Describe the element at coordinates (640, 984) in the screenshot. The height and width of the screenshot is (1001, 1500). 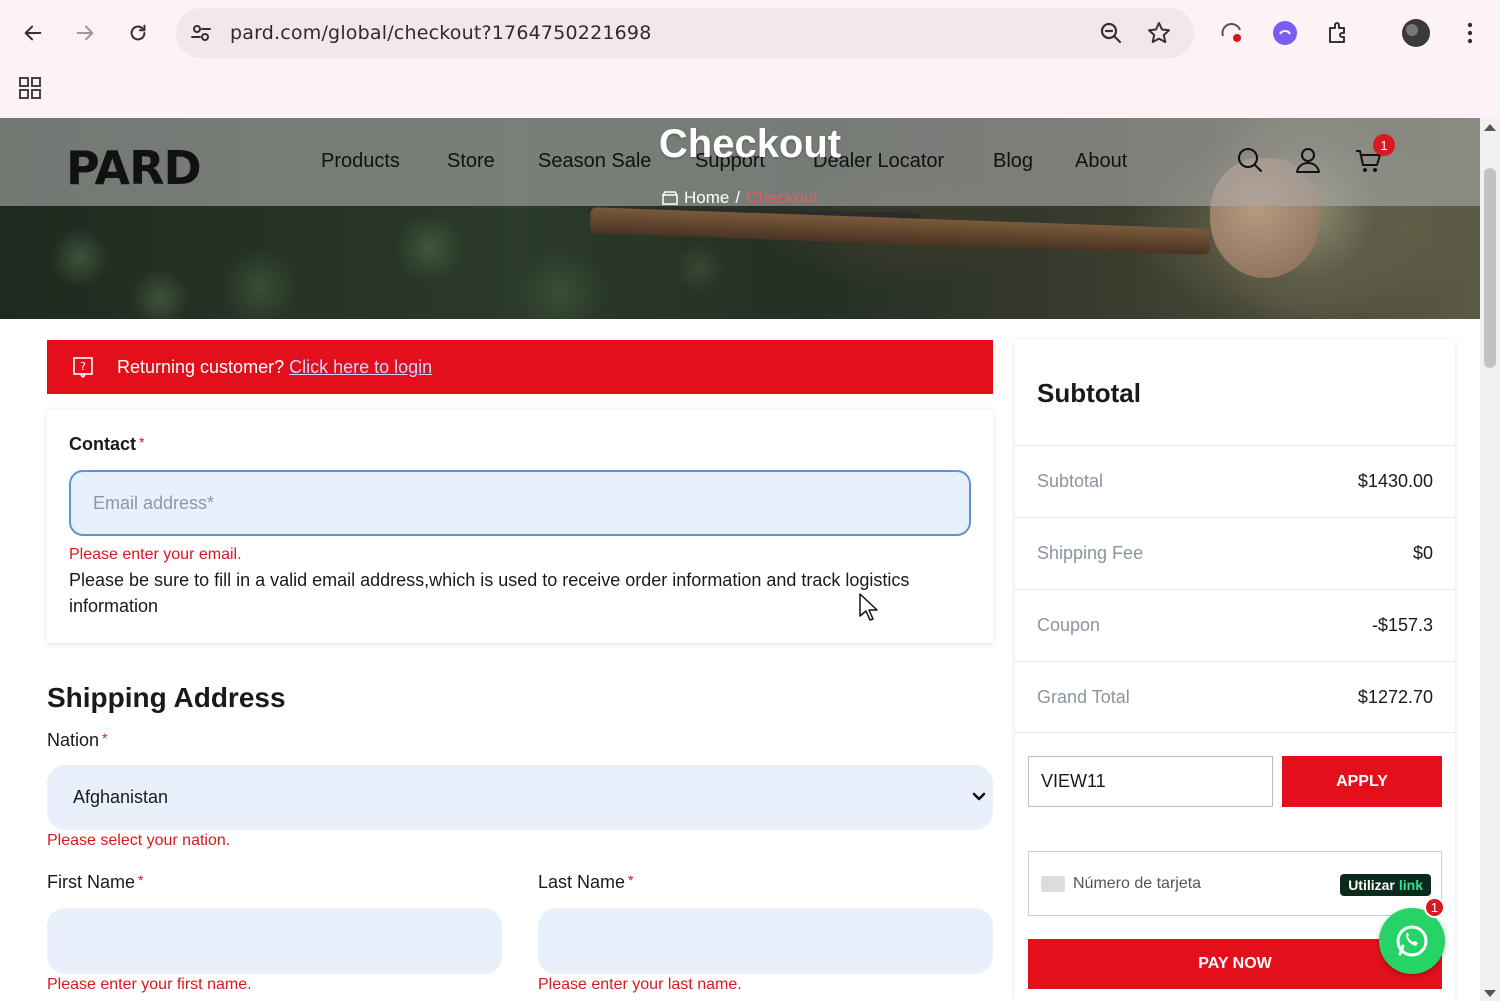
I see `last-name-error: Please enter your last name.` at that location.